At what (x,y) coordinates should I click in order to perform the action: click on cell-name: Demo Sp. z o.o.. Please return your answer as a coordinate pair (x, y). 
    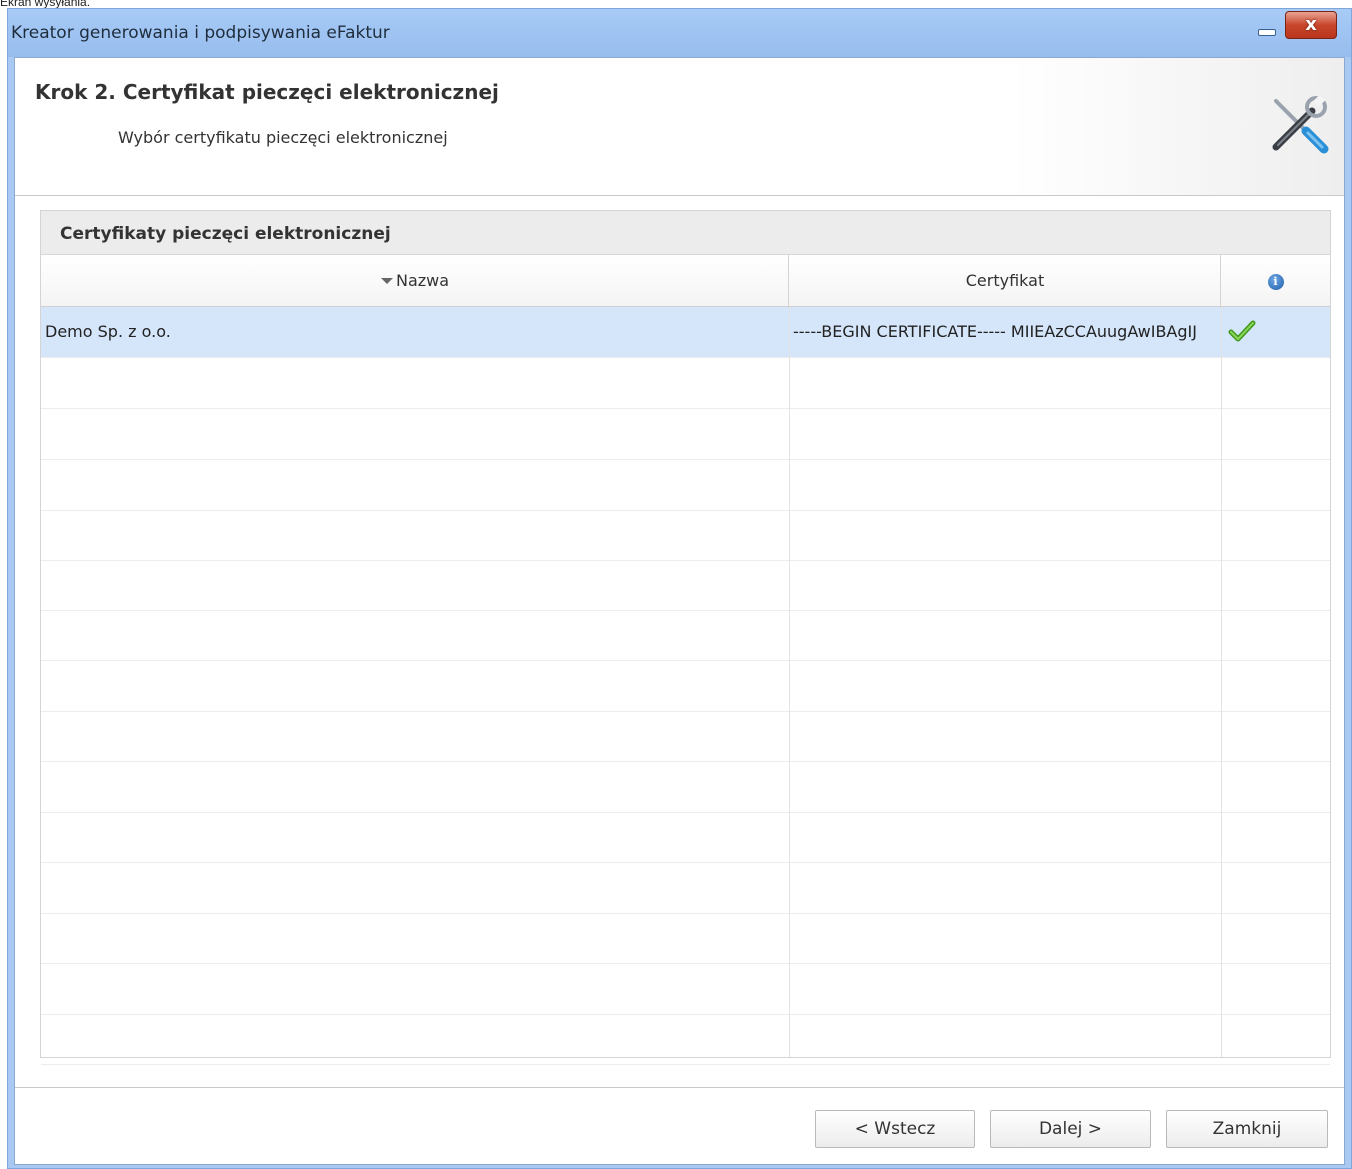
    Looking at the image, I should click on (108, 331).